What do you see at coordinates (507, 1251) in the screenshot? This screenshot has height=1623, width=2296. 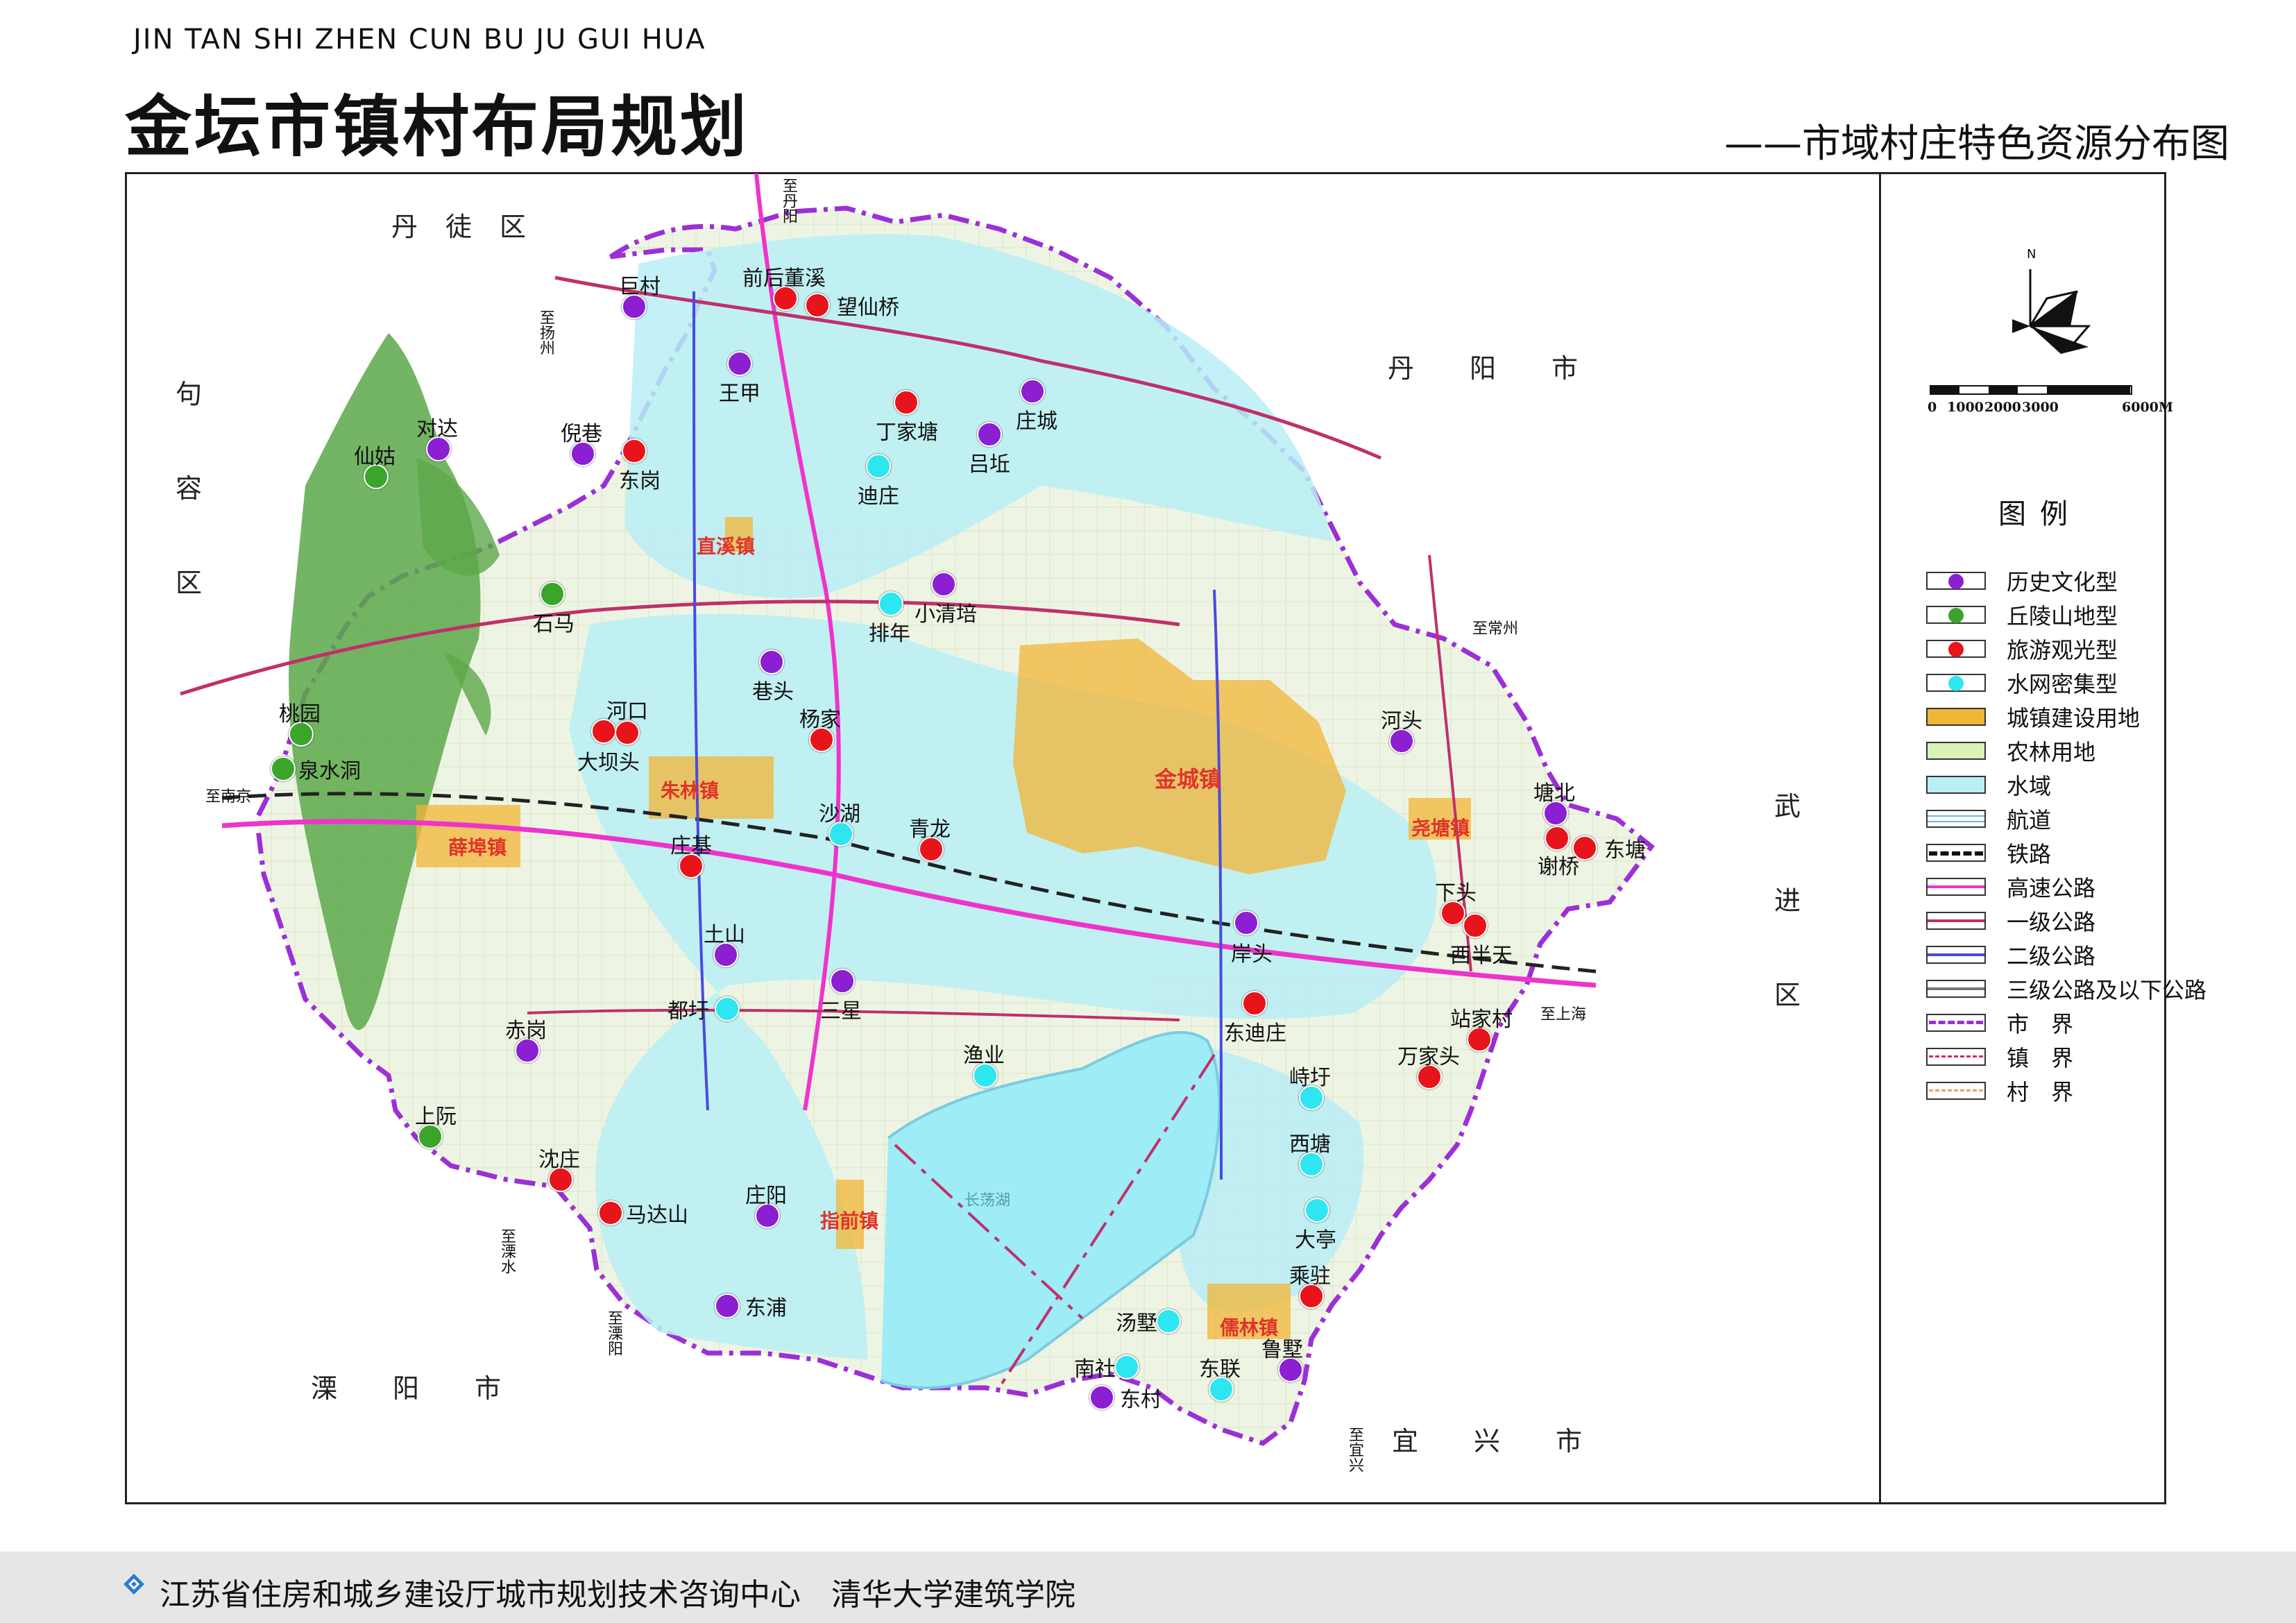 I see `road-note-to-lishui: 至溧水` at bounding box center [507, 1251].